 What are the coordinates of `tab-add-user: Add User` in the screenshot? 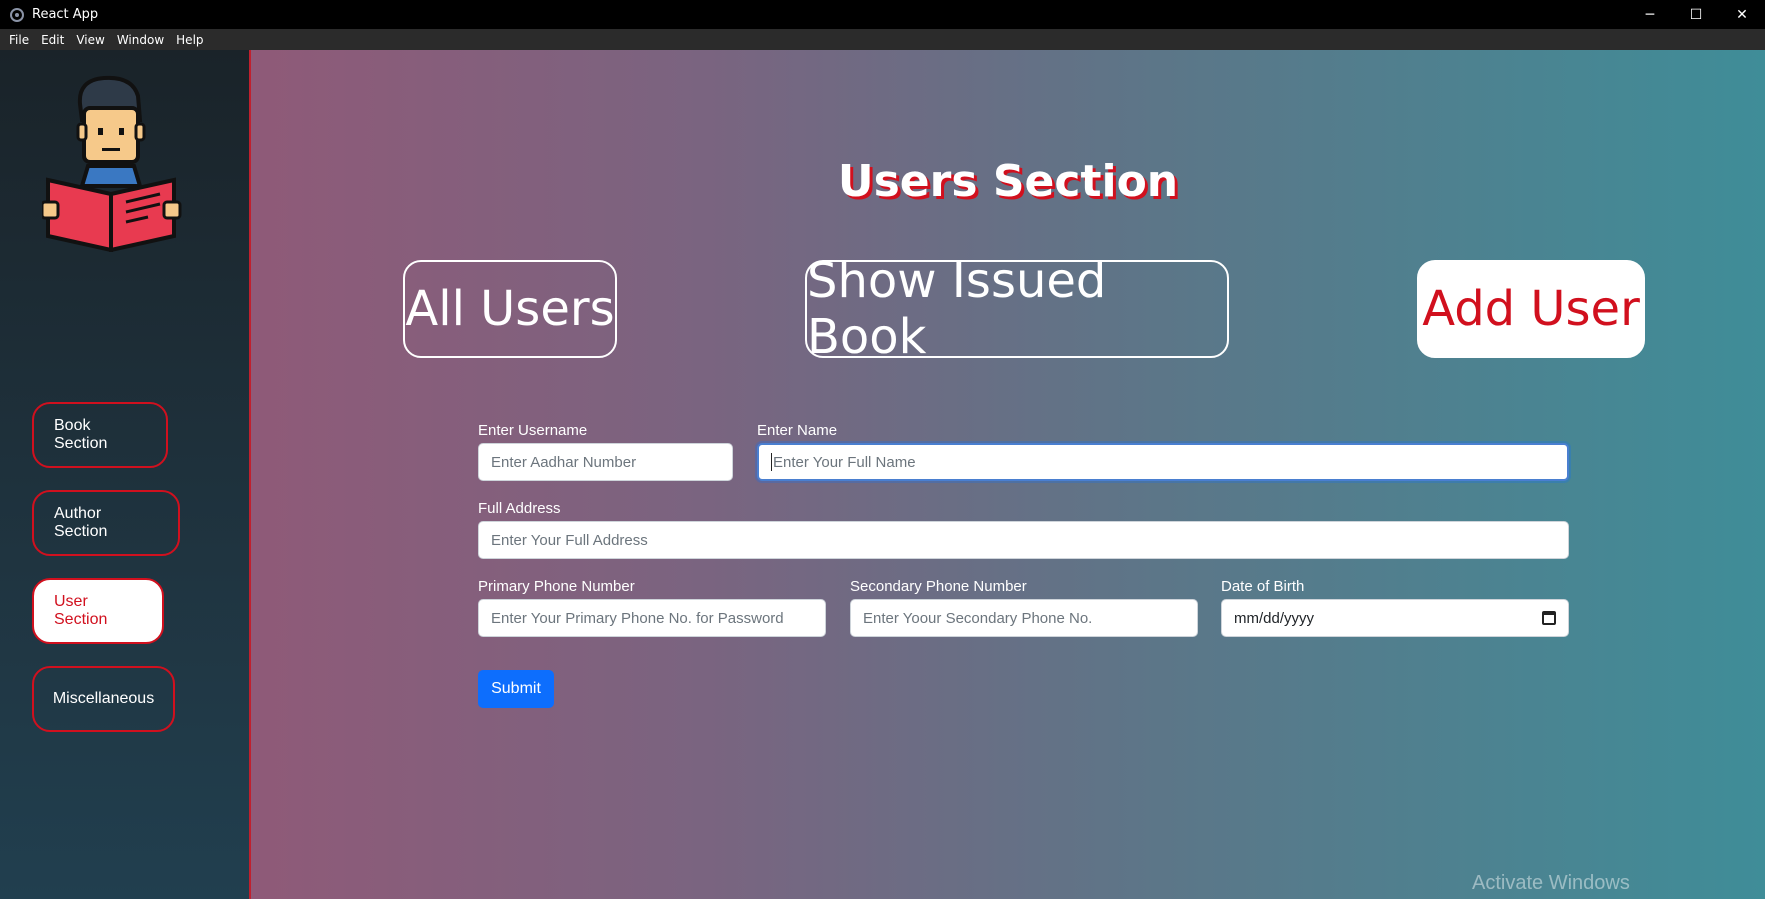 It's located at (1531, 309).